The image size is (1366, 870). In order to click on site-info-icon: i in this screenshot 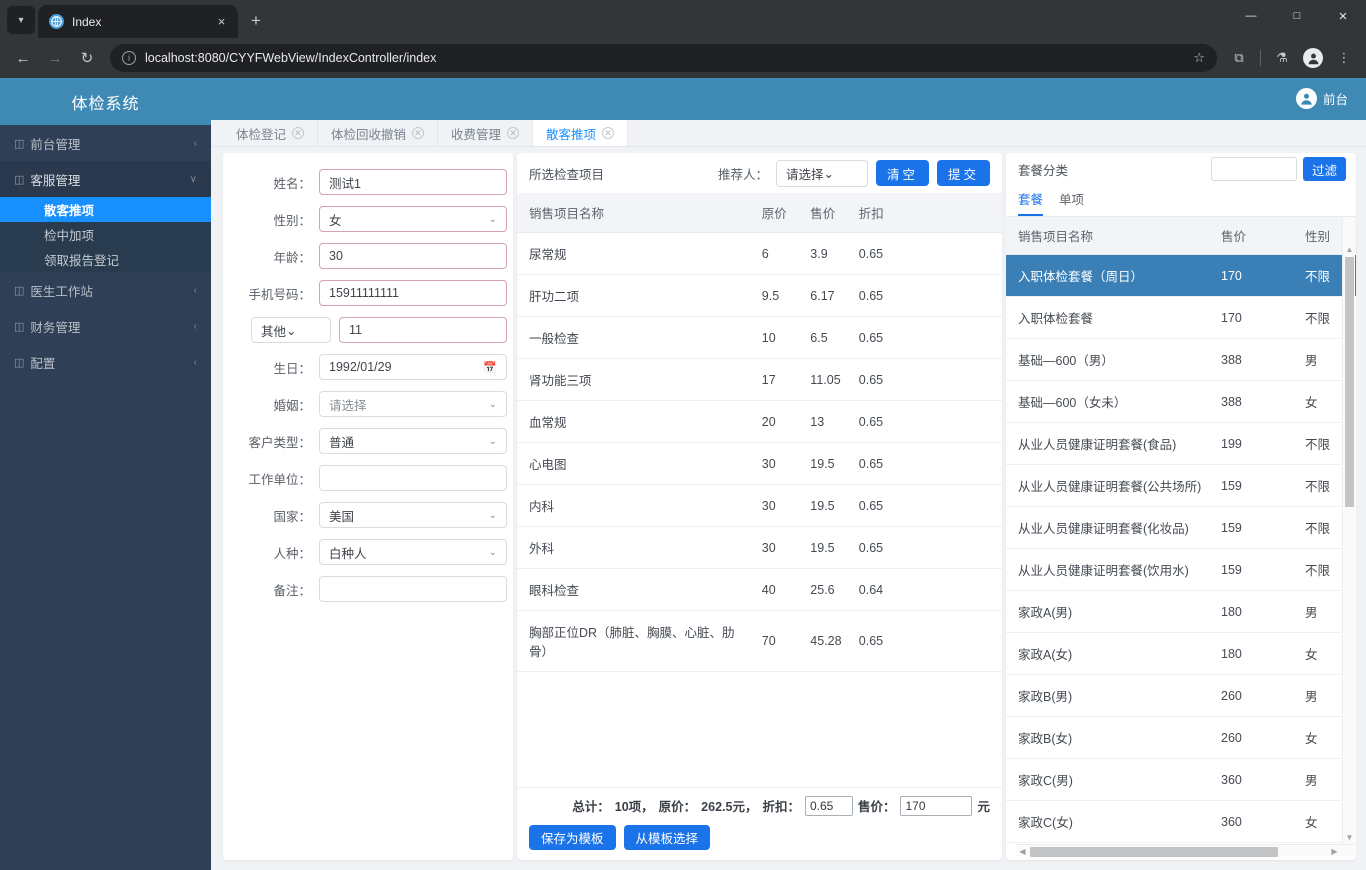, I will do `click(129, 58)`.